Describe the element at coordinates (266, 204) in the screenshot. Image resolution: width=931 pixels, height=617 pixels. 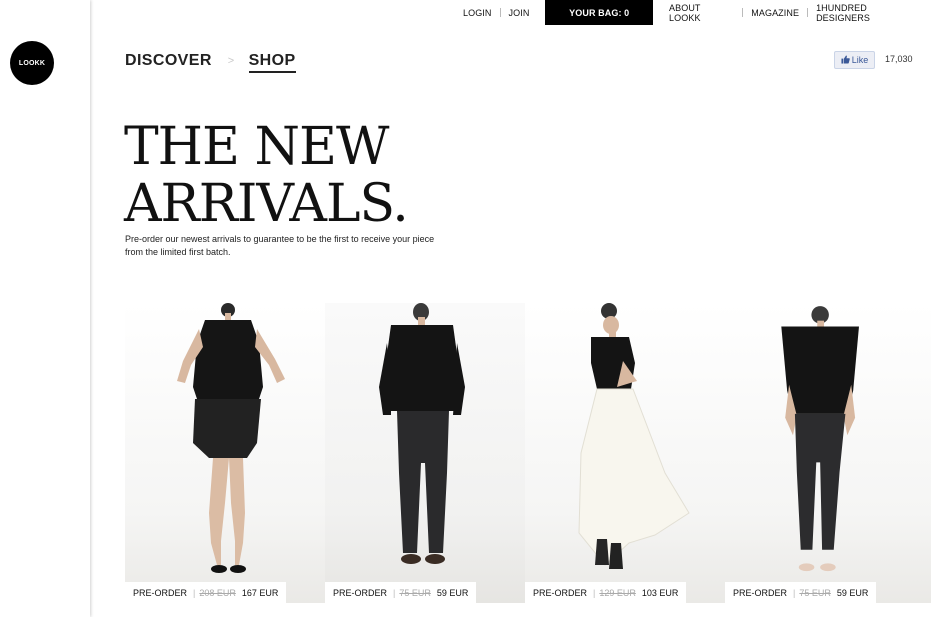
I see `title-line-2: ARRIVALS.` at that location.